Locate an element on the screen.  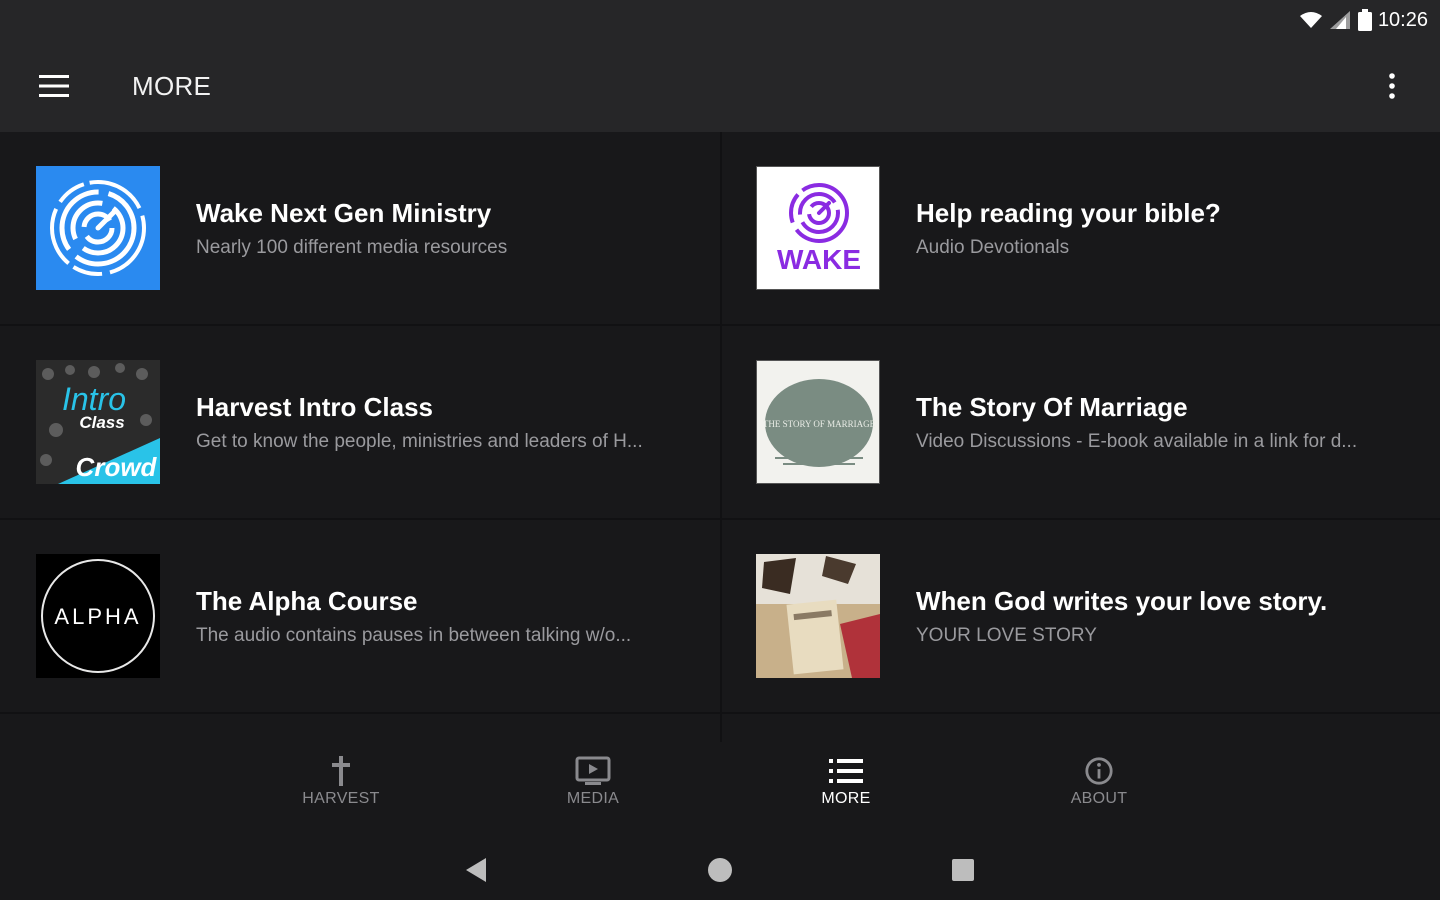
menu-button is located at coordinates (54, 86).